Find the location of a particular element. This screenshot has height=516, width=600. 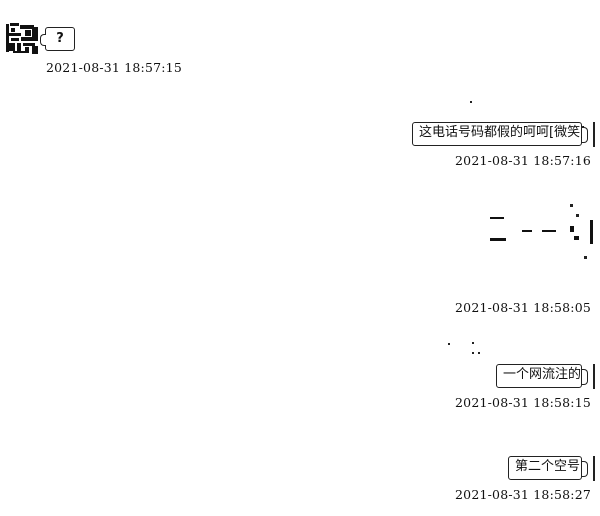

message-timestamp: 2021-08-31 18:58:27 is located at coordinates (523, 494).